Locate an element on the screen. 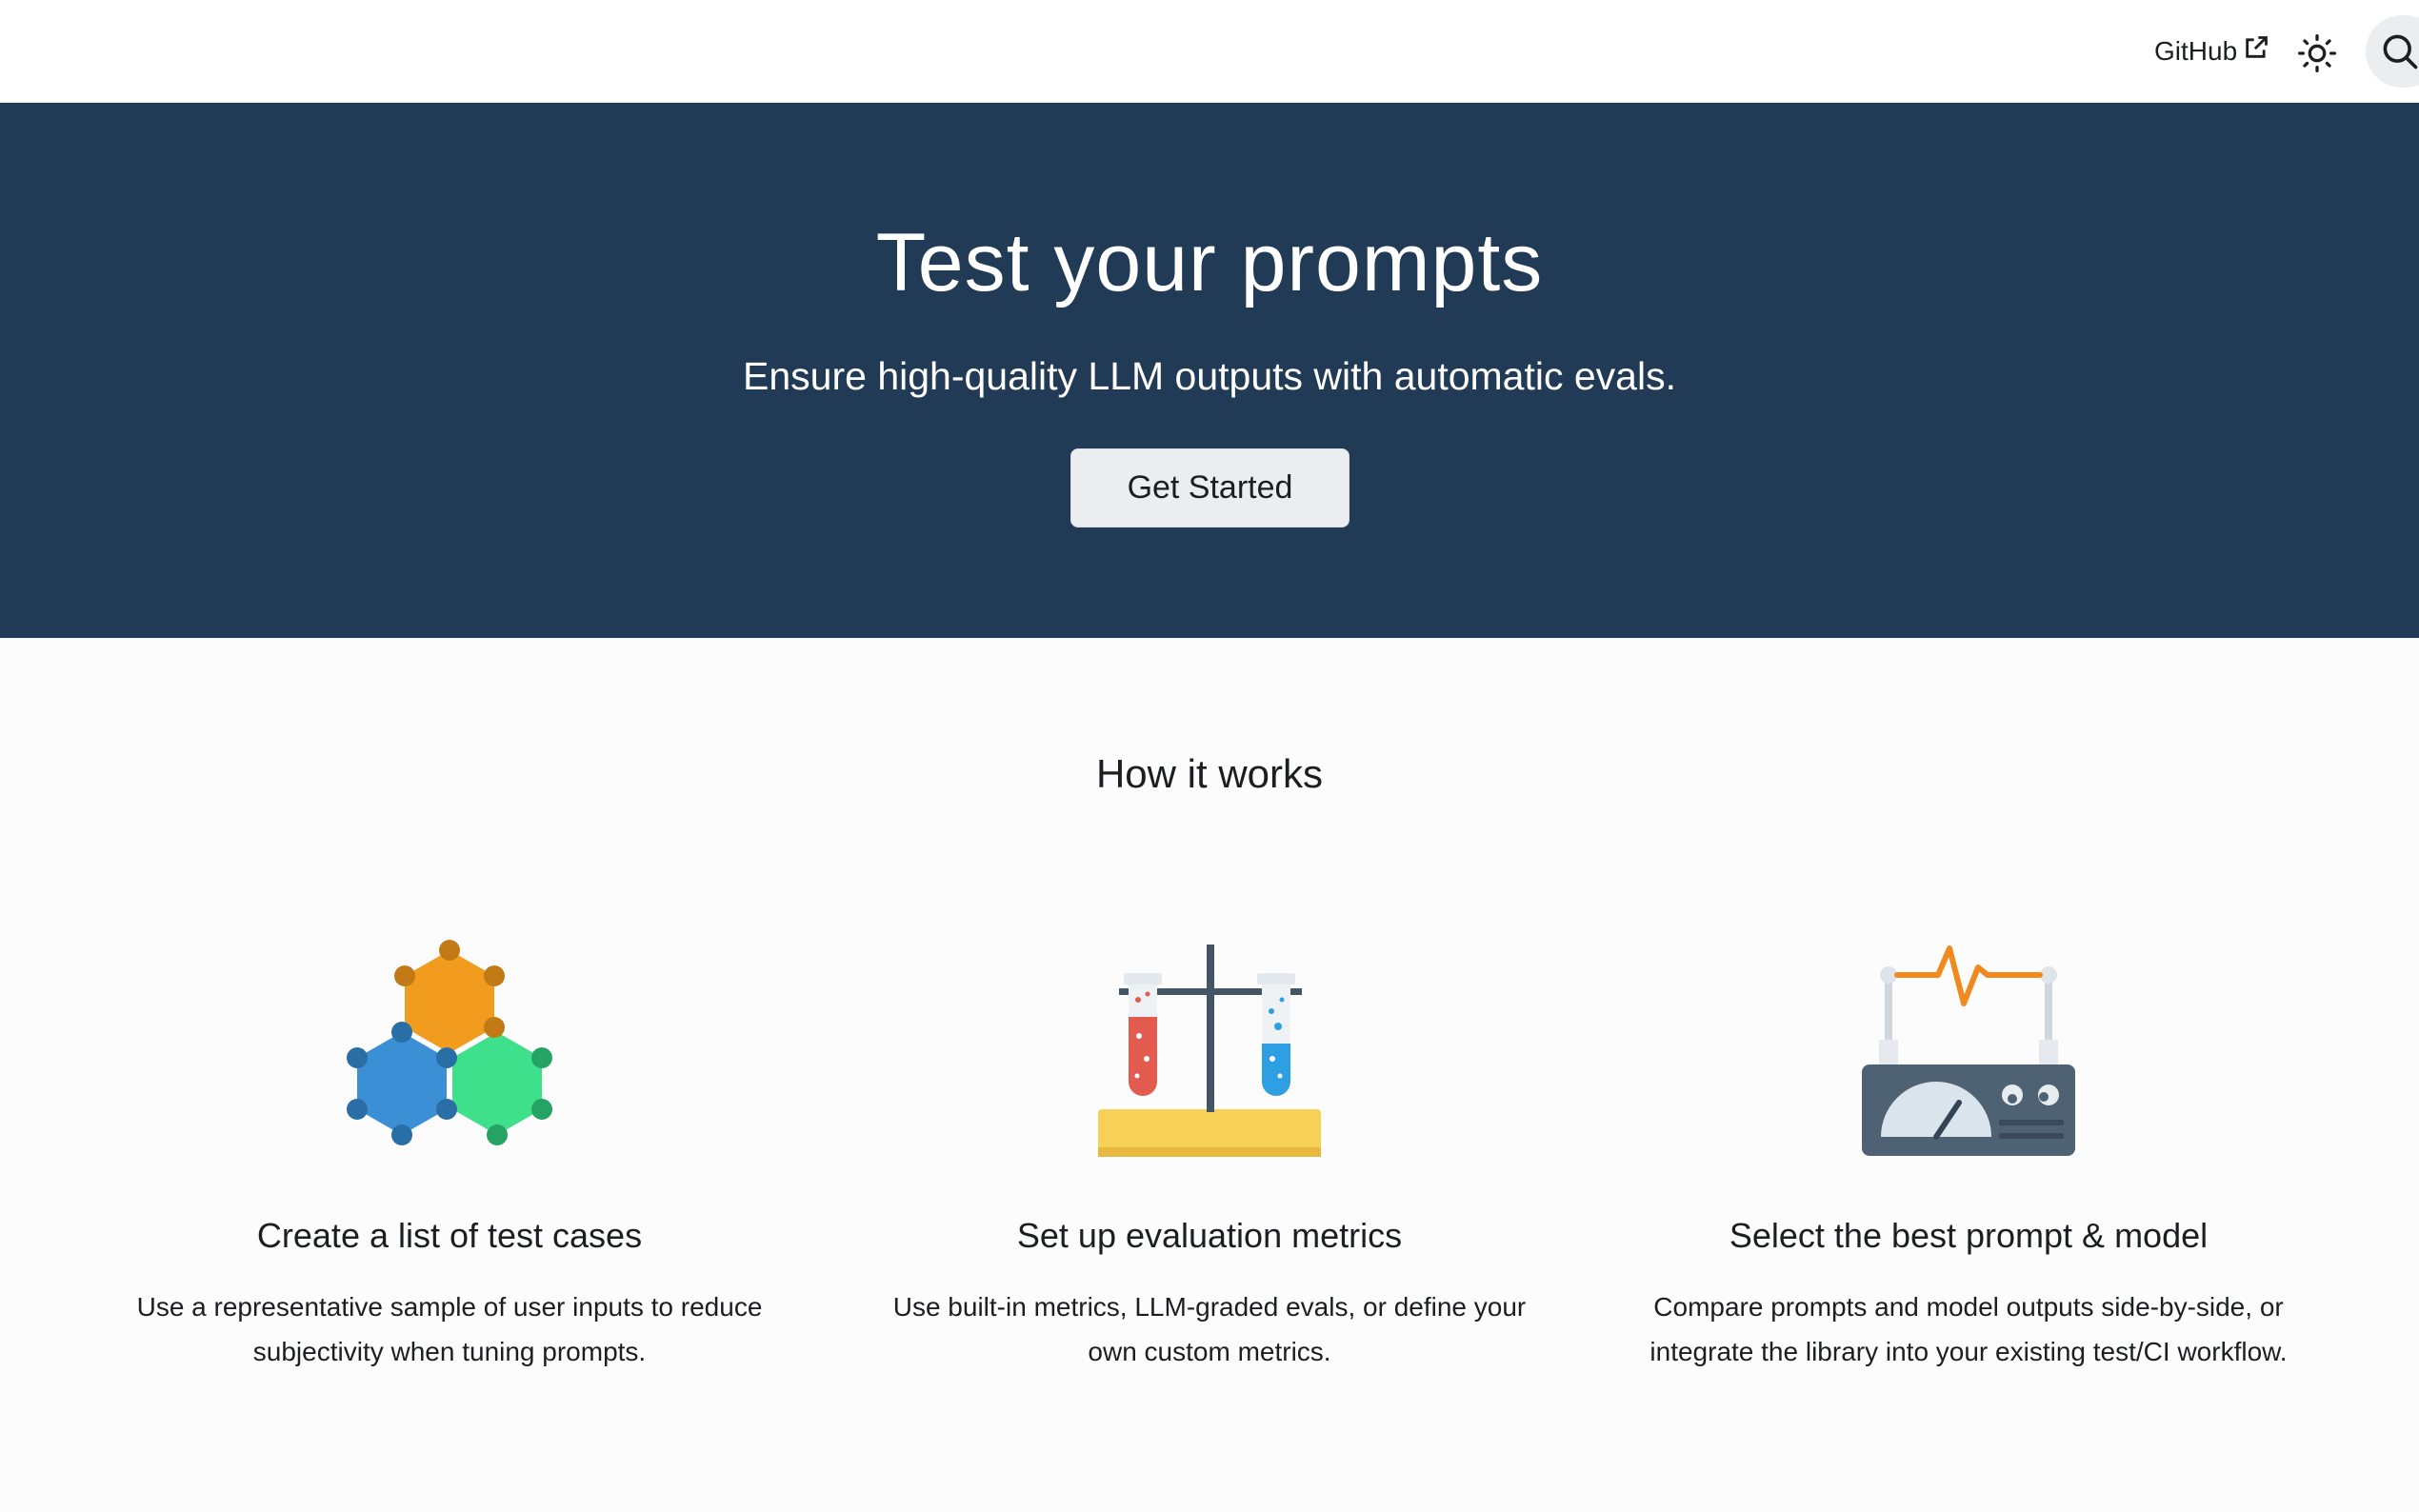 This screenshot has height=1512, width=2419. sun-icon is located at coordinates (2317, 53).